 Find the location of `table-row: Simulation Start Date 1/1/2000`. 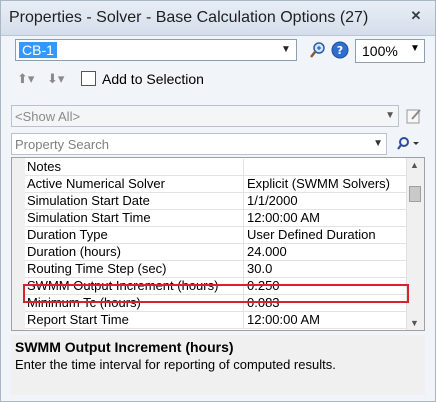

table-row: Simulation Start Date 1/1/2000 is located at coordinates (216, 201).